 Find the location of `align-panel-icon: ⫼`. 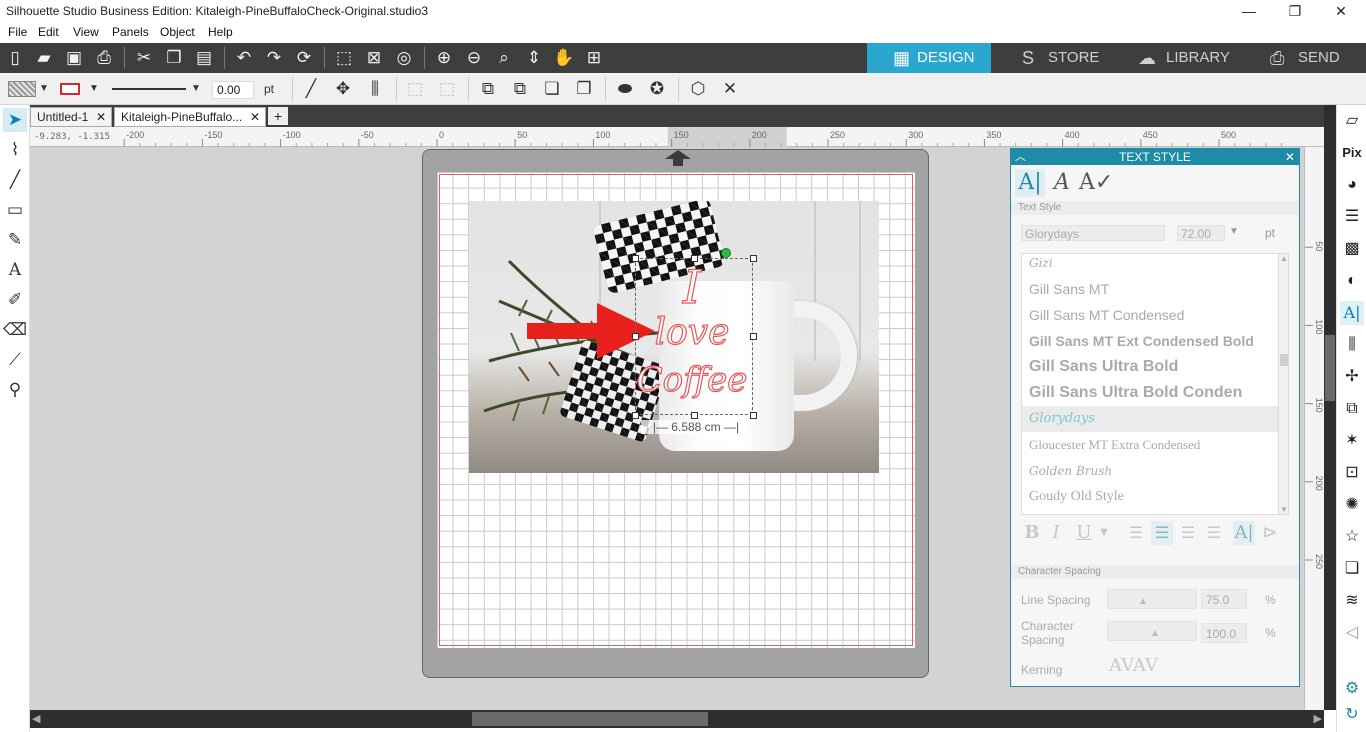

align-panel-icon: ⫼ is located at coordinates (1352, 345).